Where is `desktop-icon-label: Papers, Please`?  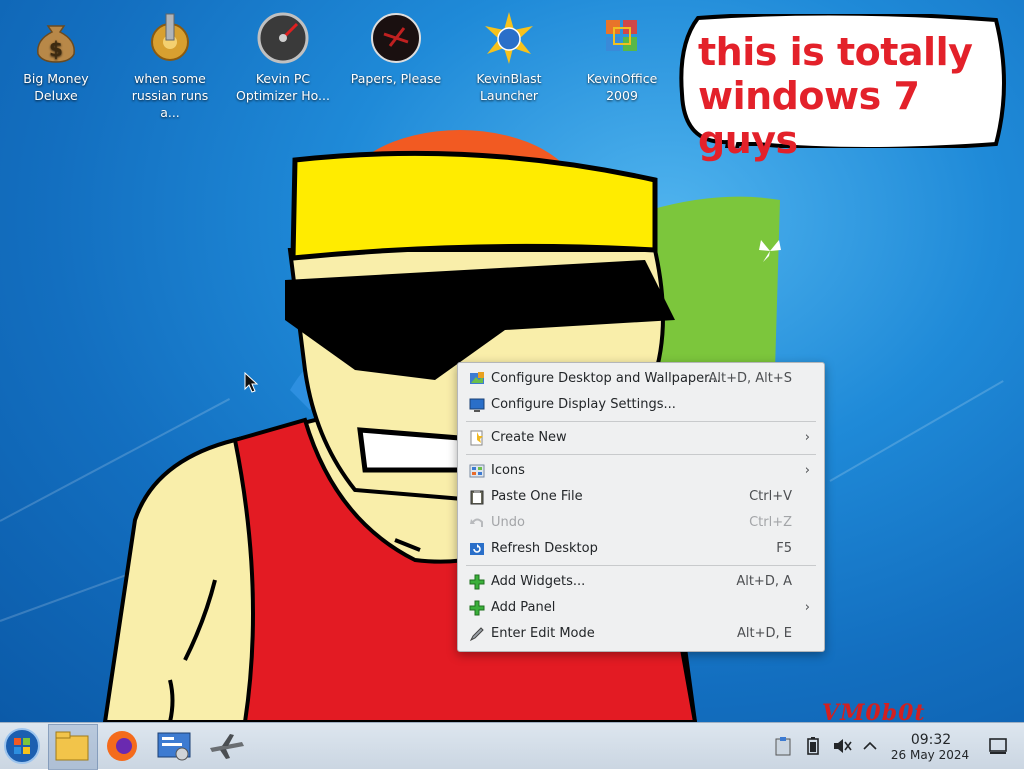
desktop-icon-label: Papers, Please is located at coordinates (396, 78).